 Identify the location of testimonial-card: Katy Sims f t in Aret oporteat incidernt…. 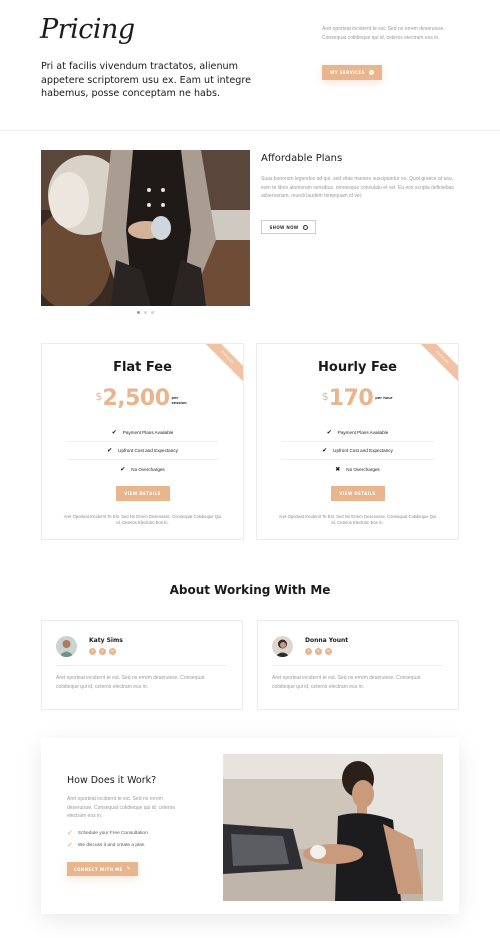
(142, 665).